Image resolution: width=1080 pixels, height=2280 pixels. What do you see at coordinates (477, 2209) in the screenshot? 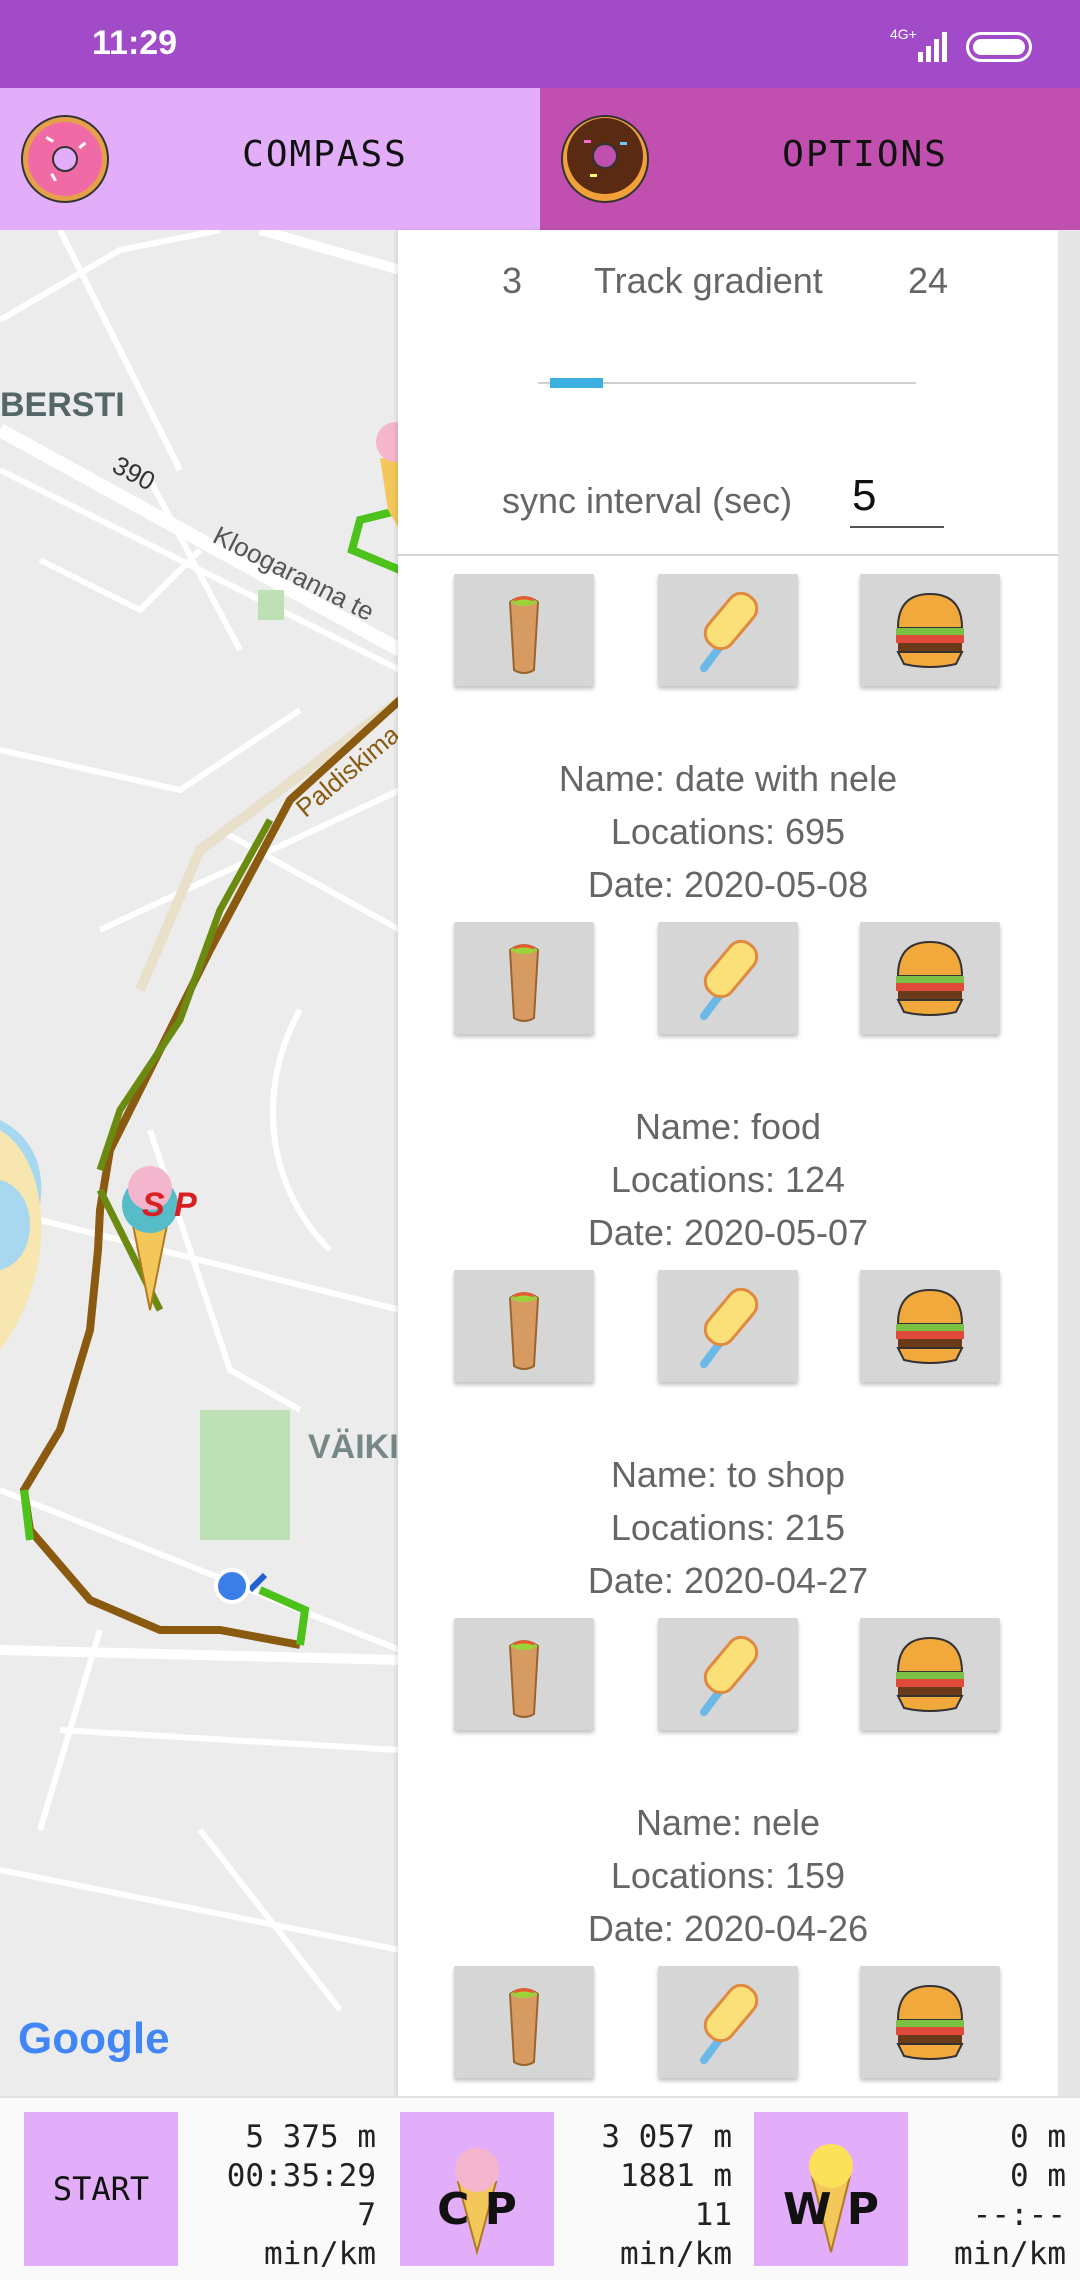
I see `checkpoint-label: C P` at bounding box center [477, 2209].